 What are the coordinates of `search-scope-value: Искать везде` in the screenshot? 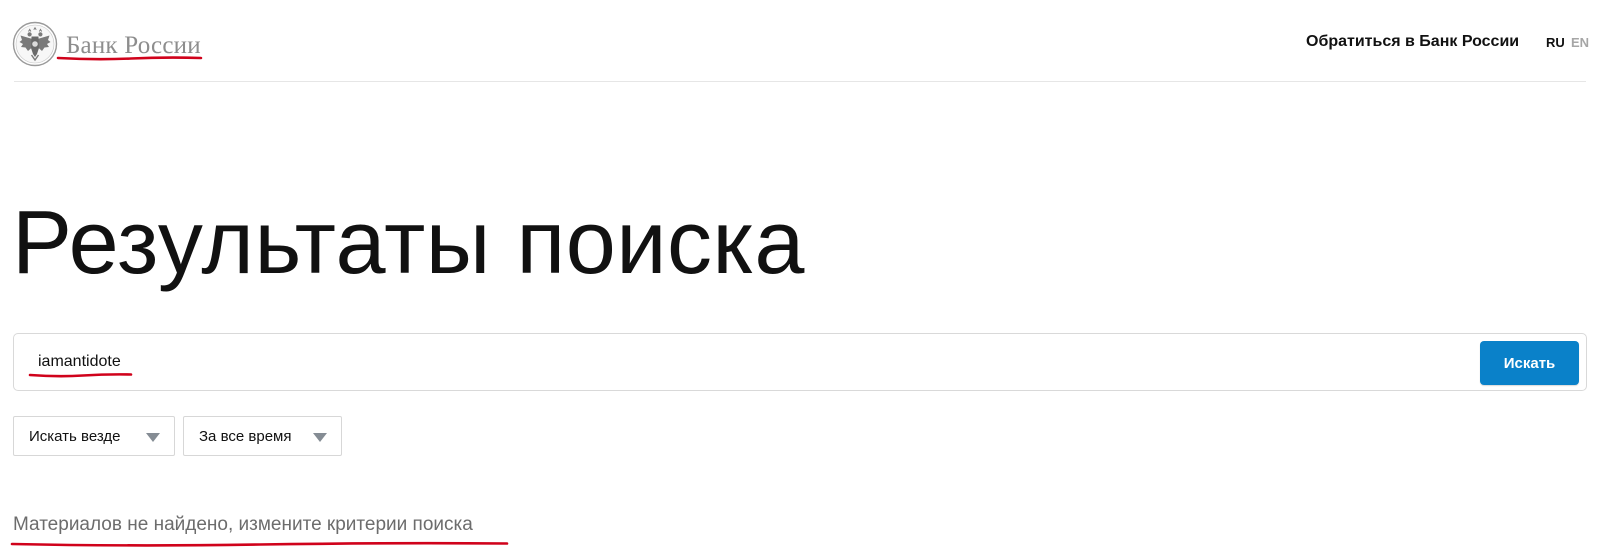 It's located at (75, 436).